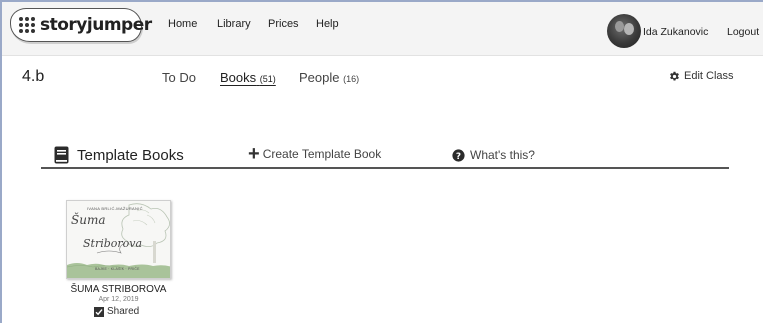  I want to click on logout-link: Logout, so click(743, 32).